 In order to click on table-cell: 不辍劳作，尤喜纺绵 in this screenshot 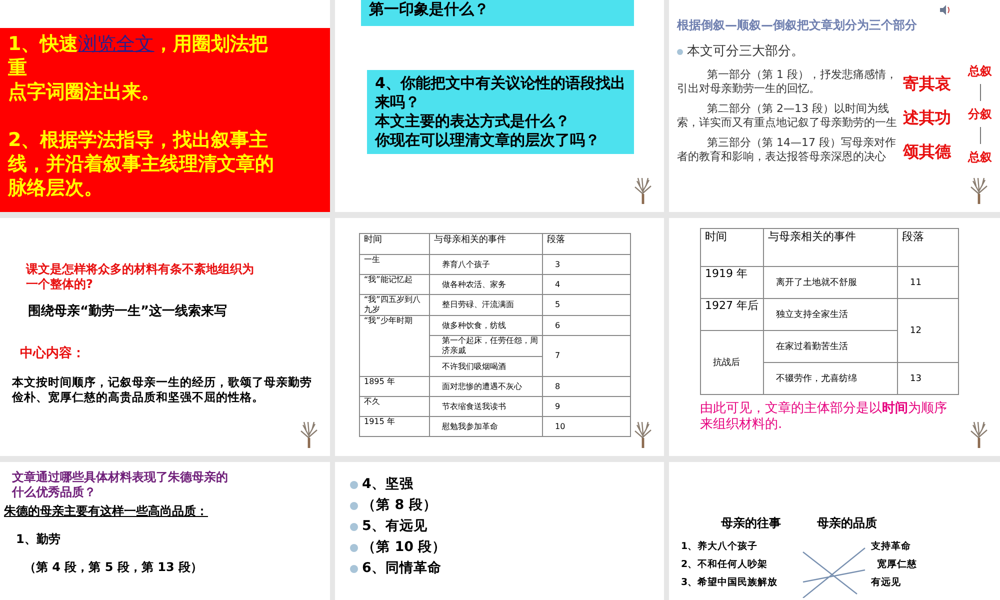, I will do `click(831, 378)`.